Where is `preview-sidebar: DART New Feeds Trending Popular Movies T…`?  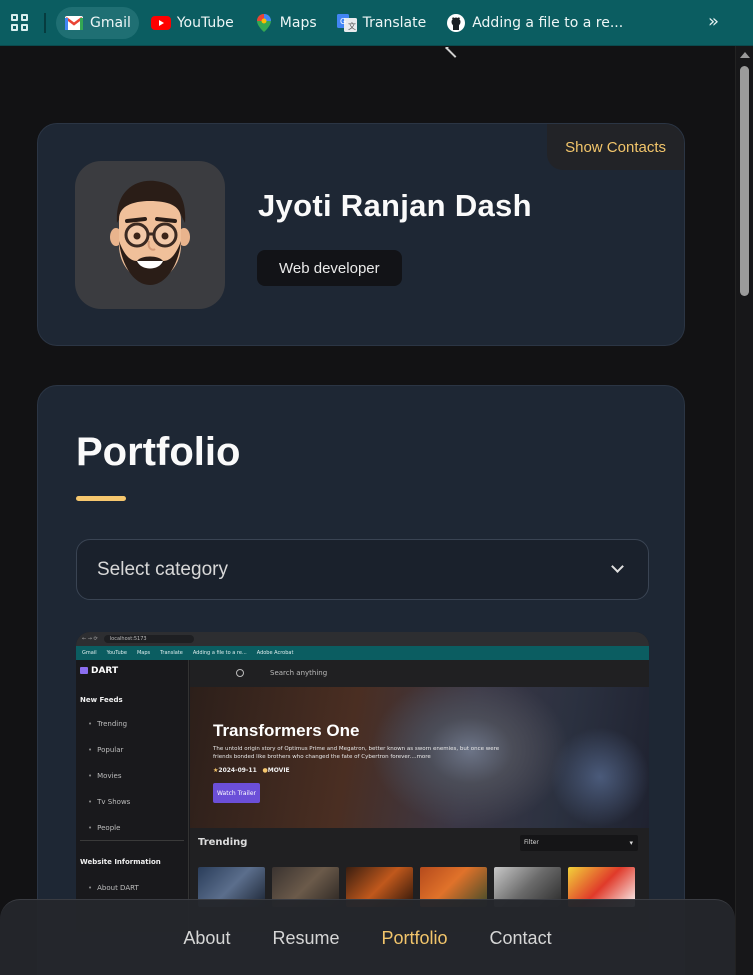 preview-sidebar: DART New Feeds Trending Popular Movies T… is located at coordinates (132, 796).